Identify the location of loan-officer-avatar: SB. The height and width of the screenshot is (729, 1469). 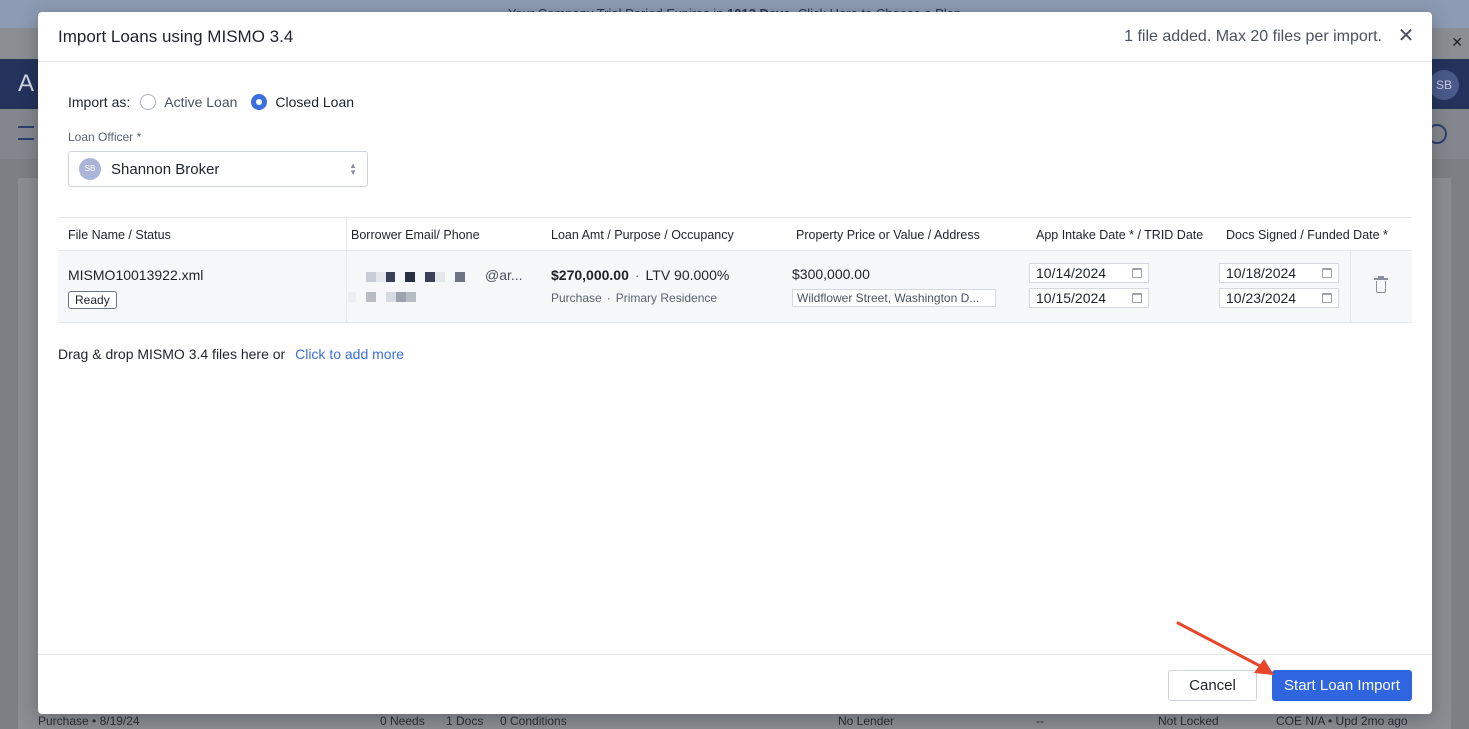
(90, 169).